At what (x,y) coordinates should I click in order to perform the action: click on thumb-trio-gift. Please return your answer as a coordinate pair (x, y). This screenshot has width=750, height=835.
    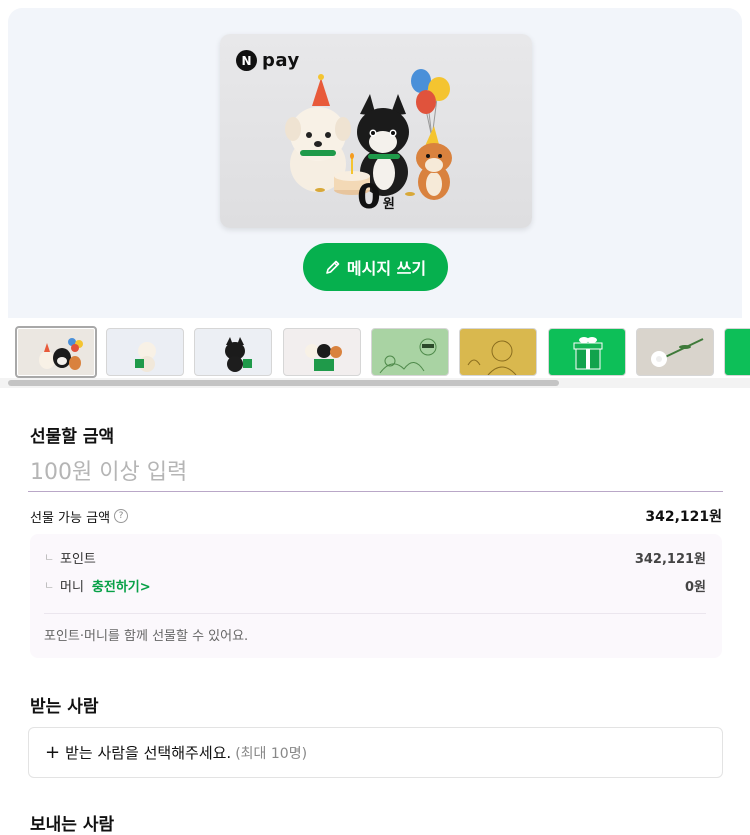
    Looking at the image, I should click on (322, 352).